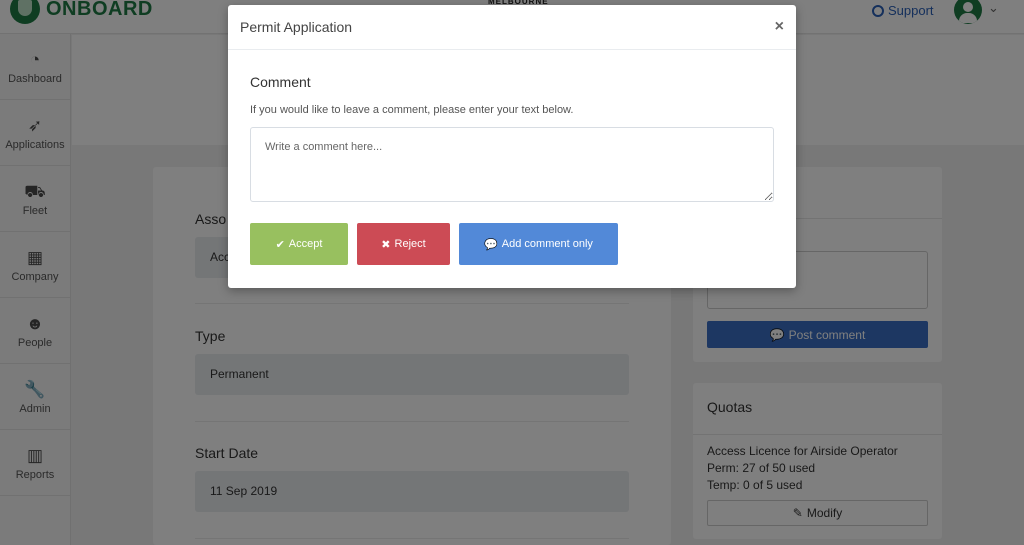  What do you see at coordinates (296, 27) in the screenshot?
I see `modal-title: Permit Application` at bounding box center [296, 27].